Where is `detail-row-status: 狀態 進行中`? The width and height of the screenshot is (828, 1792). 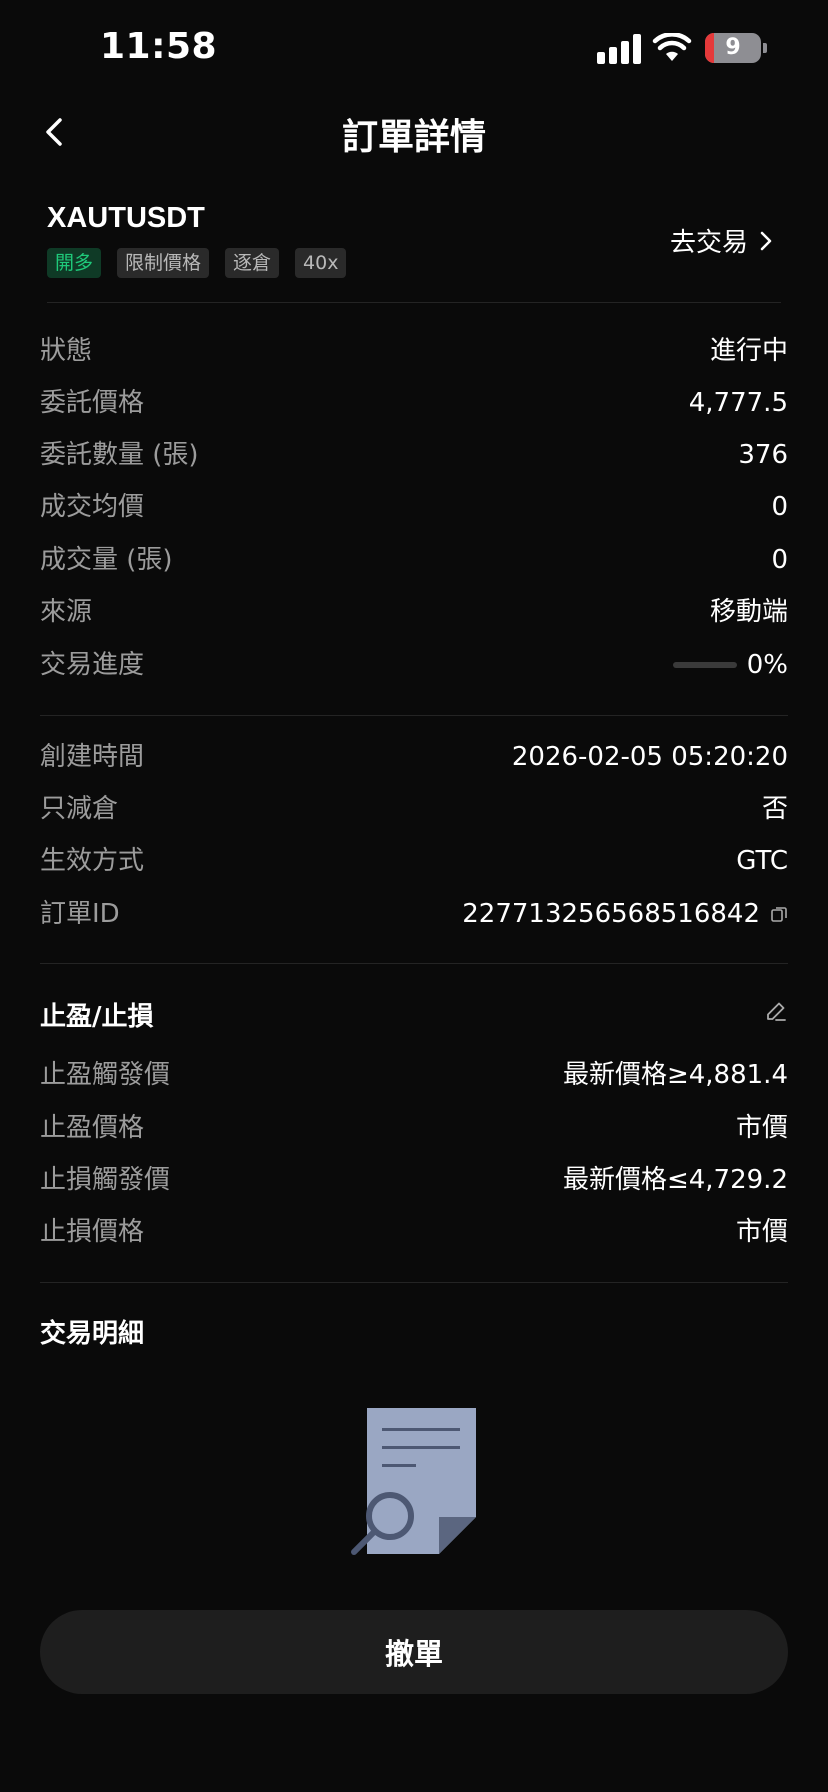 detail-row-status: 狀態 進行中 is located at coordinates (414, 351).